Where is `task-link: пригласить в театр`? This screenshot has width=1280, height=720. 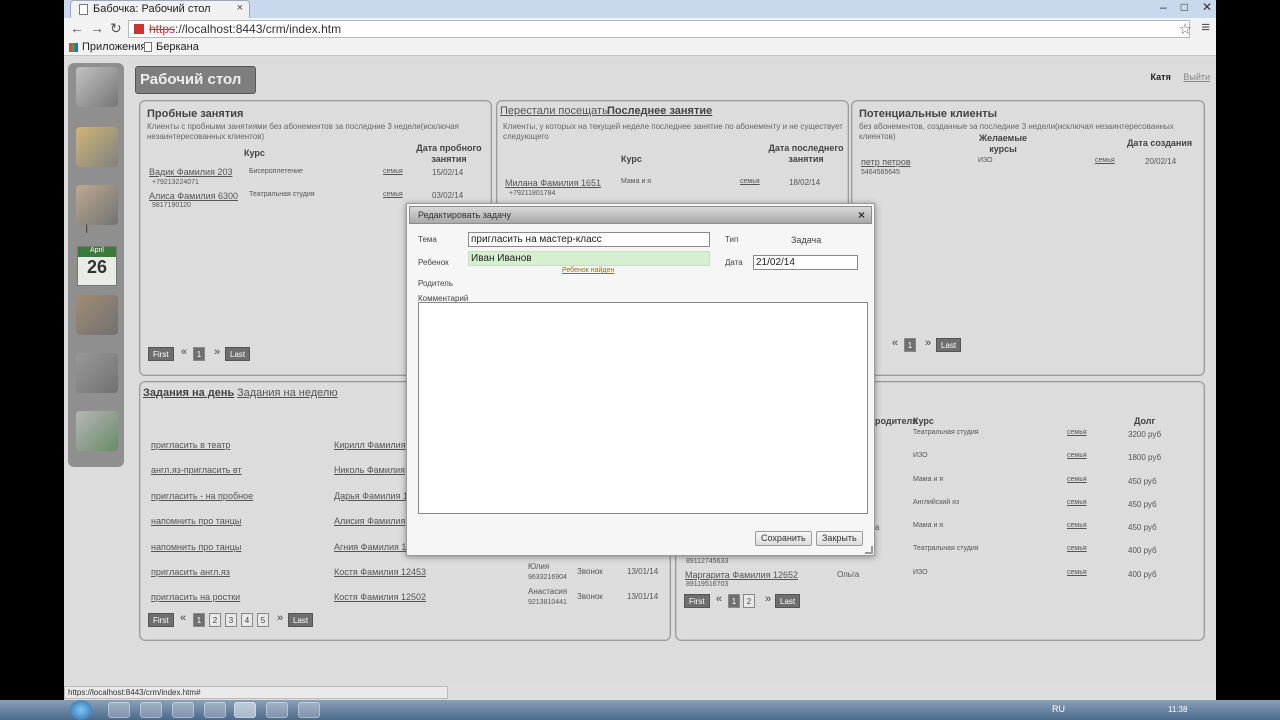
task-link: пригласить в театр is located at coordinates (190, 445).